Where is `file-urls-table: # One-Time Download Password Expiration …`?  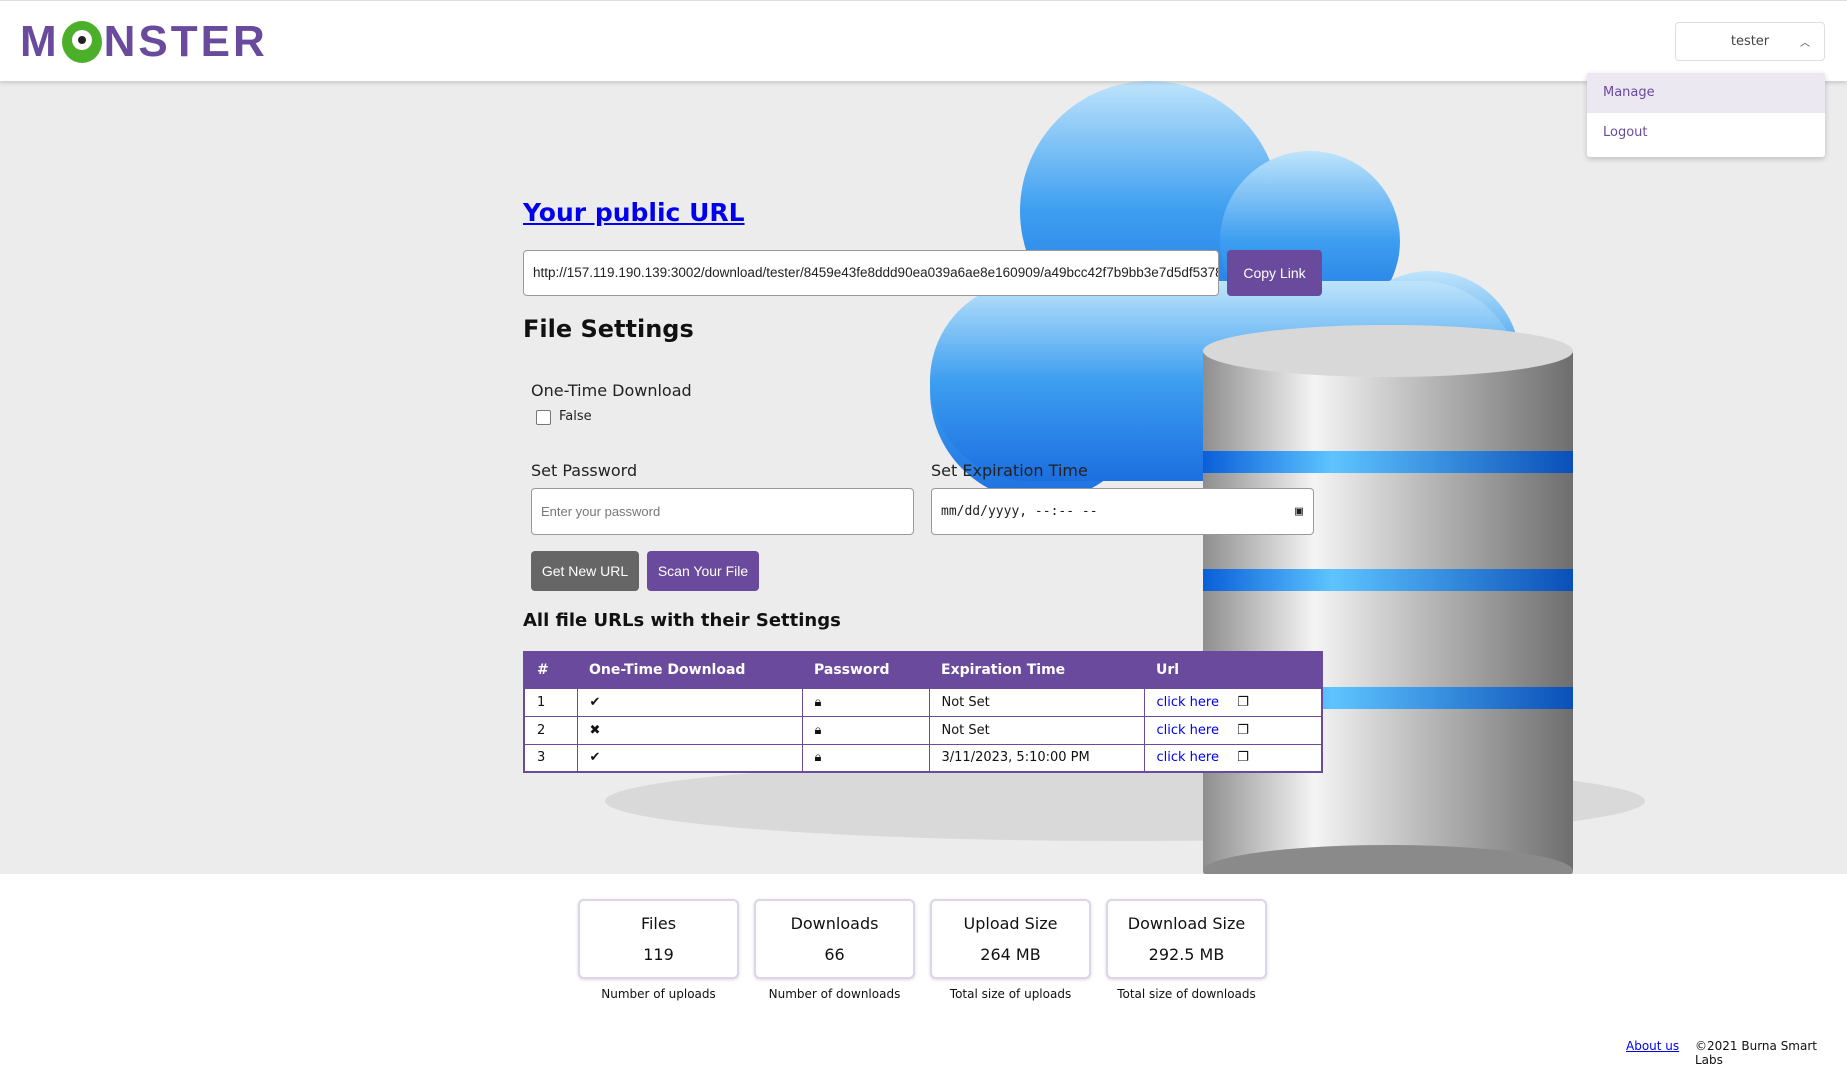 file-urls-table: # One-Time Download Password Expiration … is located at coordinates (923, 712).